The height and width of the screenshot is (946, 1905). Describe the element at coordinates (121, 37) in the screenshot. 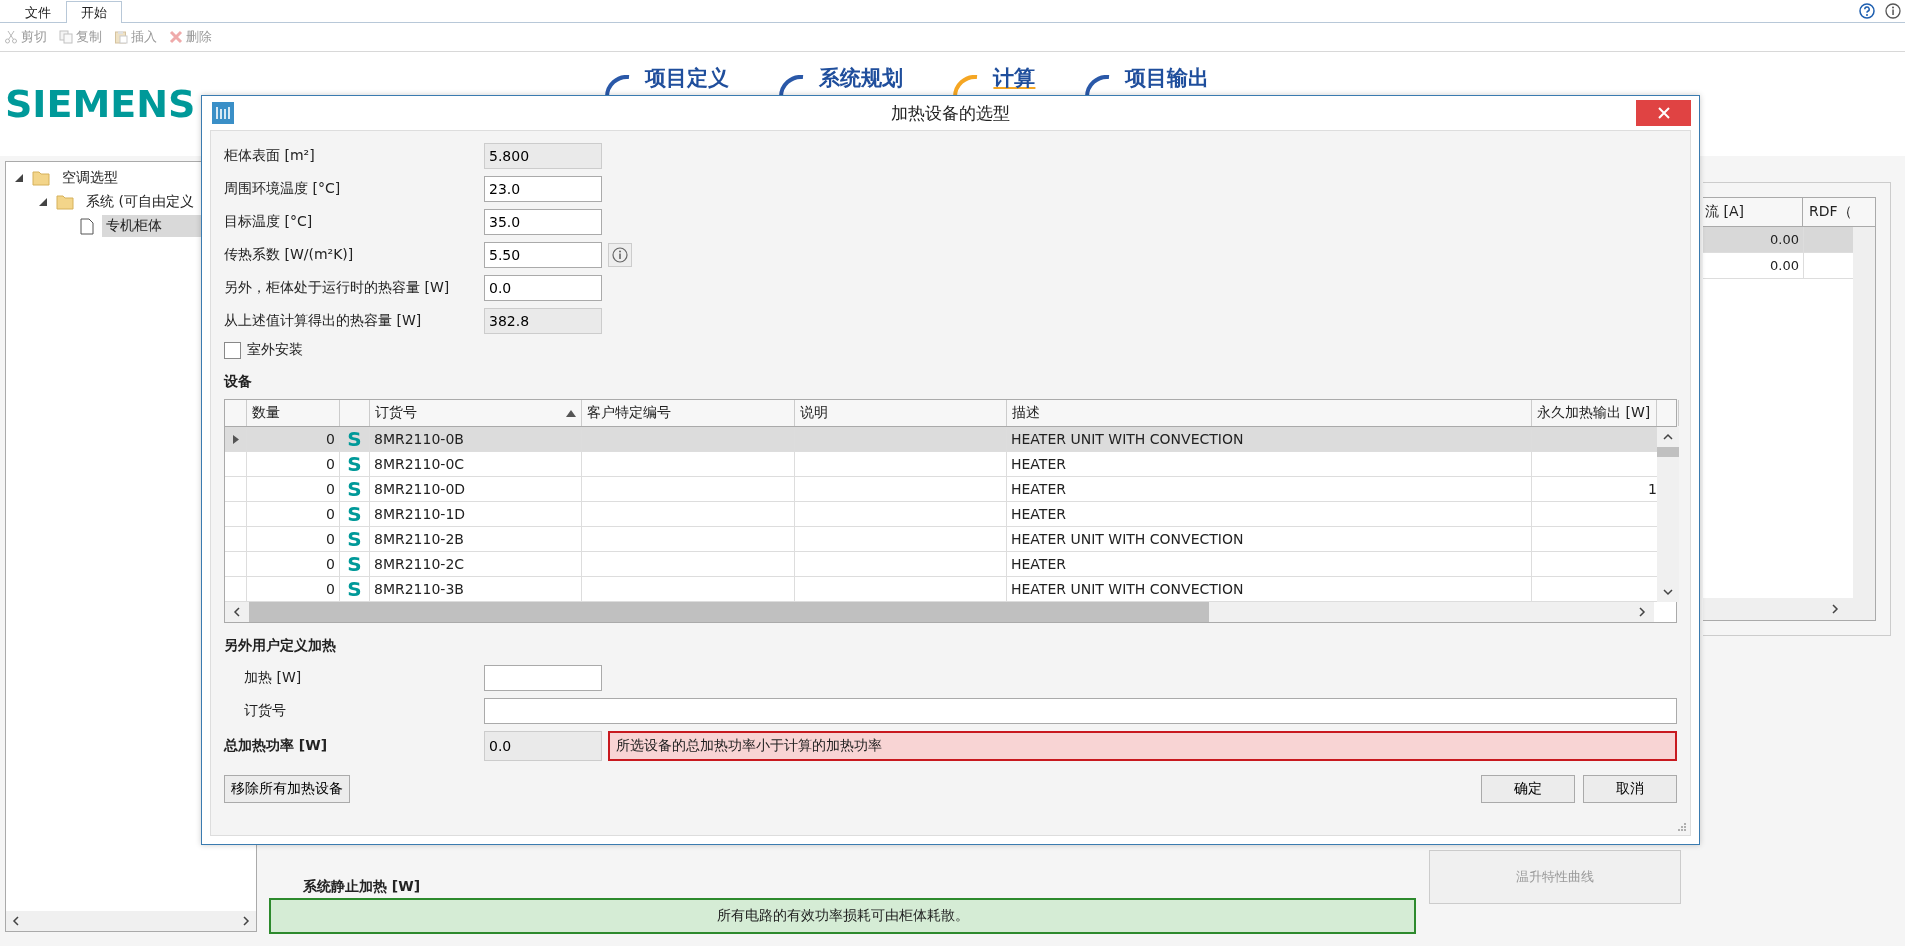

I see `clipboard-icon` at that location.